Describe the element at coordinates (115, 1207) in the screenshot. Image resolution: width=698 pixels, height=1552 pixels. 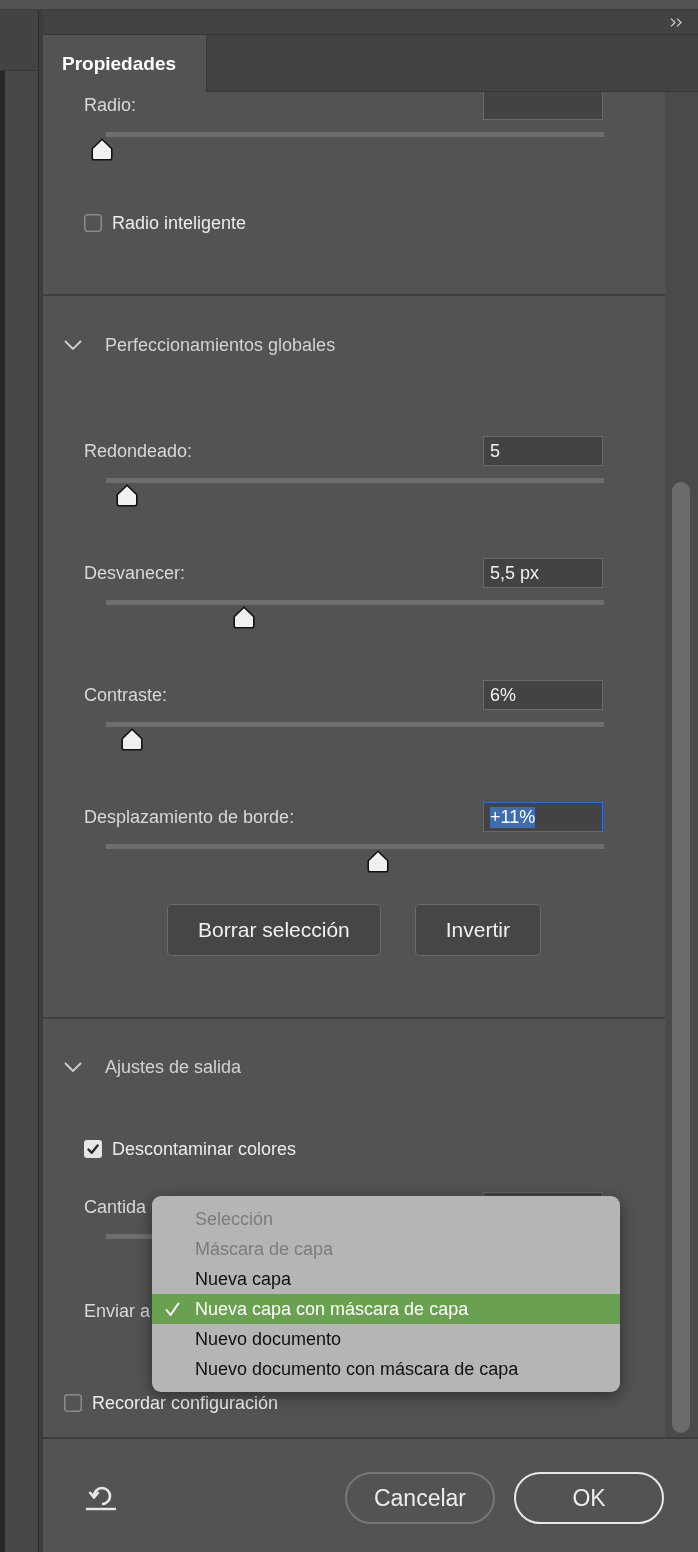
I see `slider-label: Cantida` at that location.